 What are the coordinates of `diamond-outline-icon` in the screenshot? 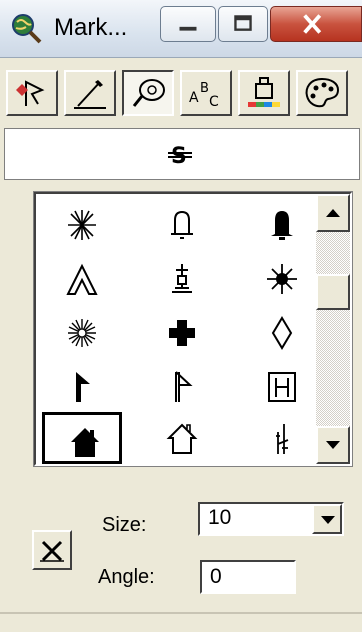 It's located at (282, 333).